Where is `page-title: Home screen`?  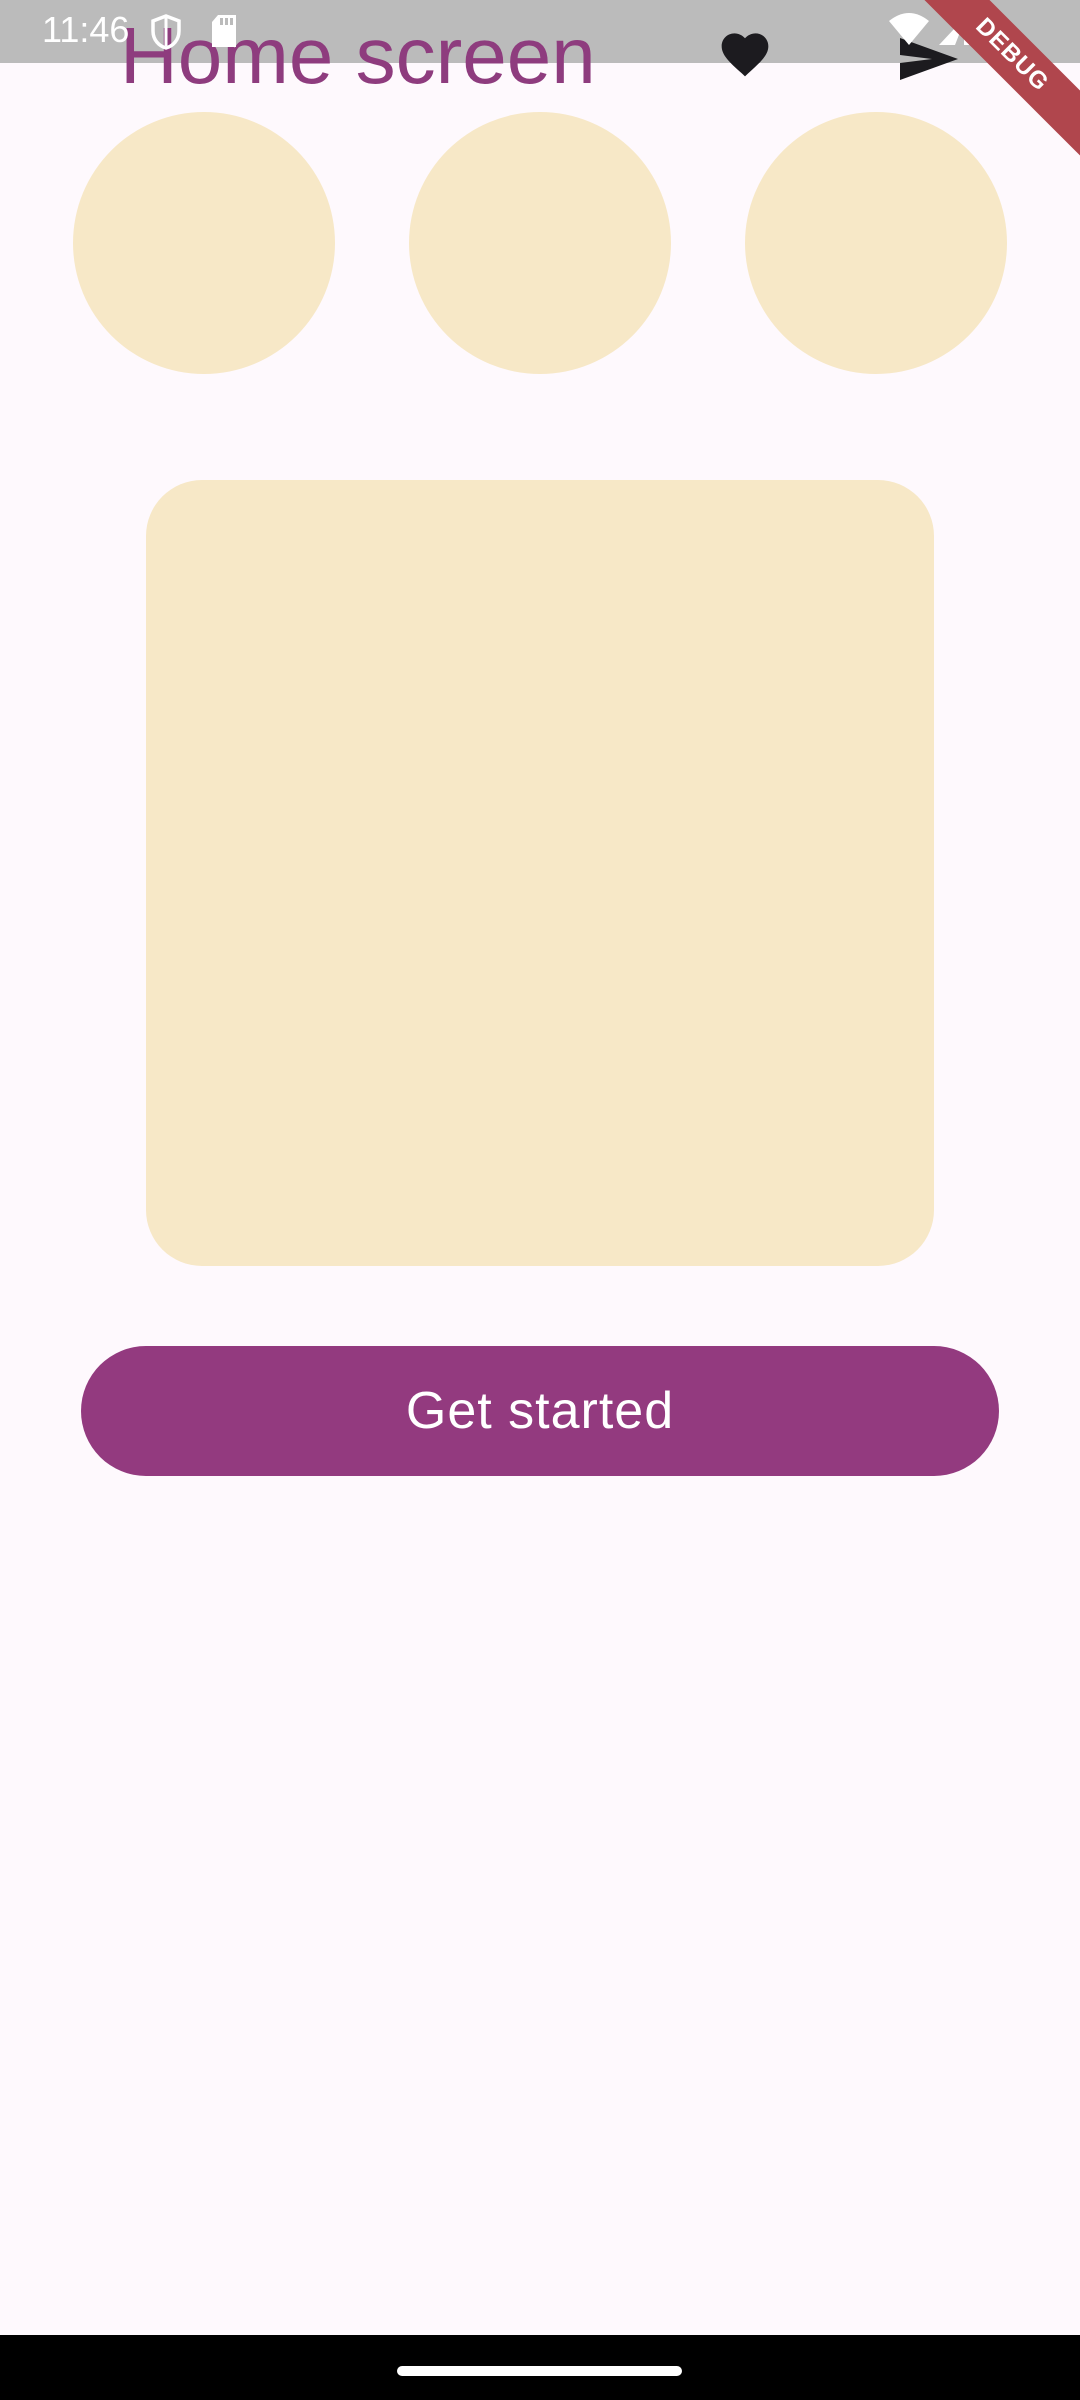
page-title: Home screen is located at coordinates (358, 55).